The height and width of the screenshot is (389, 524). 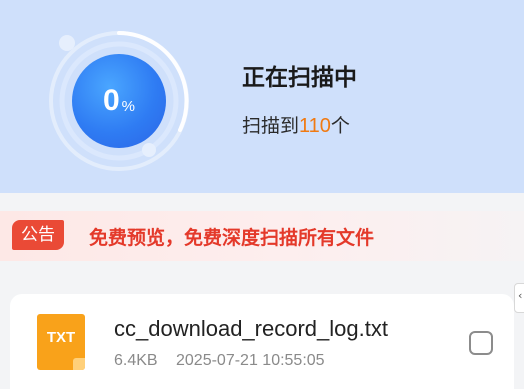 I want to click on side-pull-tab: ‹, so click(x=519, y=298).